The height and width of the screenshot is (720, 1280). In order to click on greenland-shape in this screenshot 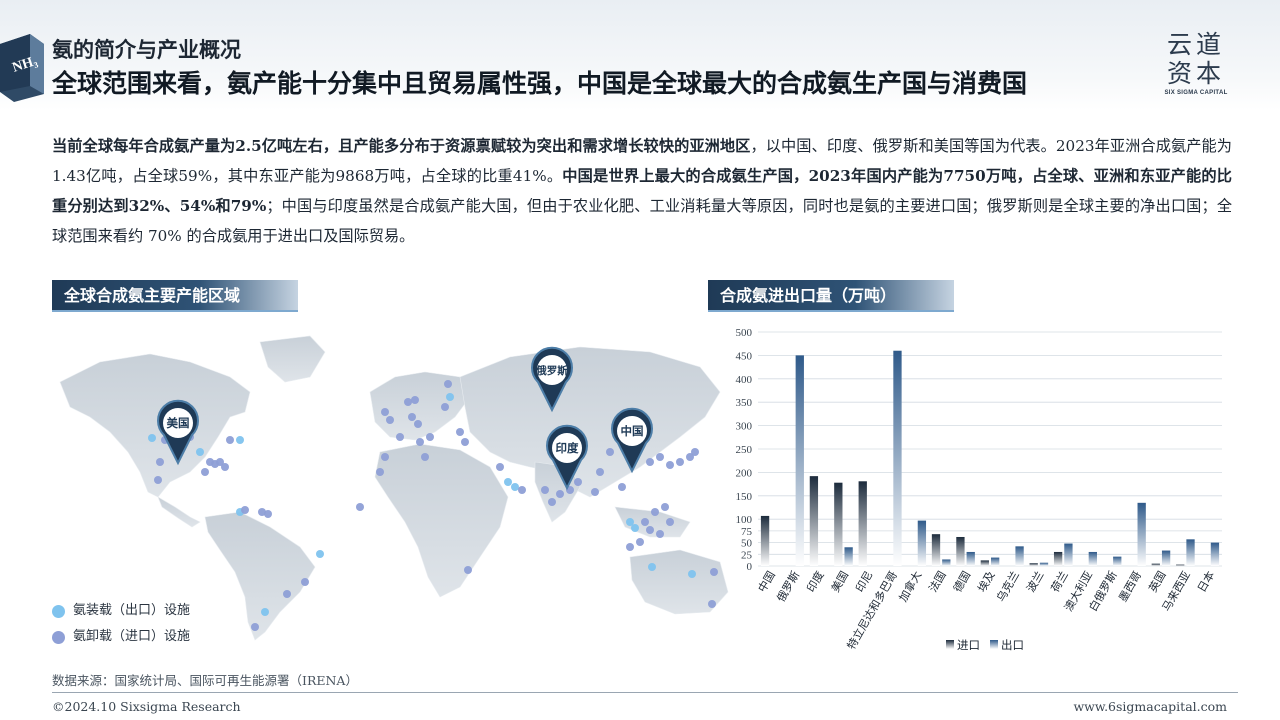, I will do `click(292, 359)`.